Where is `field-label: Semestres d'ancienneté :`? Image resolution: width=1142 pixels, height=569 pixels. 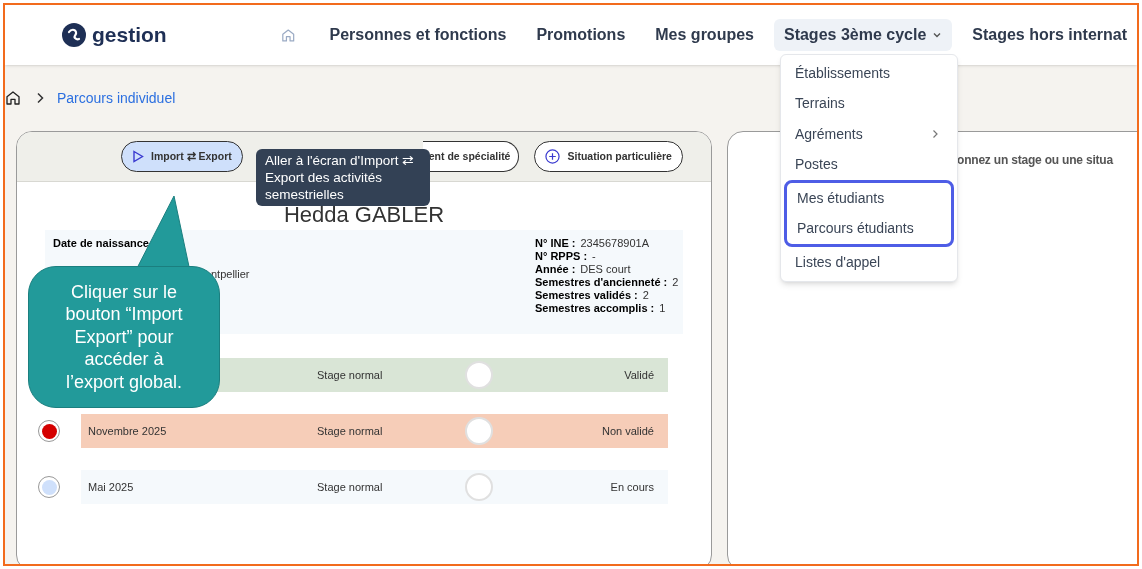 field-label: Semestres d'ancienneté : is located at coordinates (601, 282).